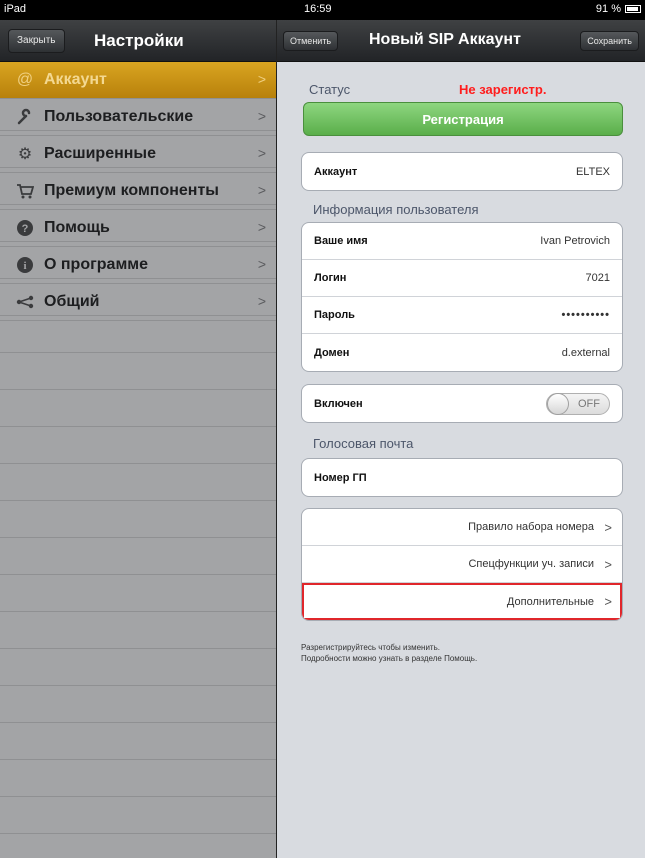  I want to click on password-label: Пароль, so click(334, 315).